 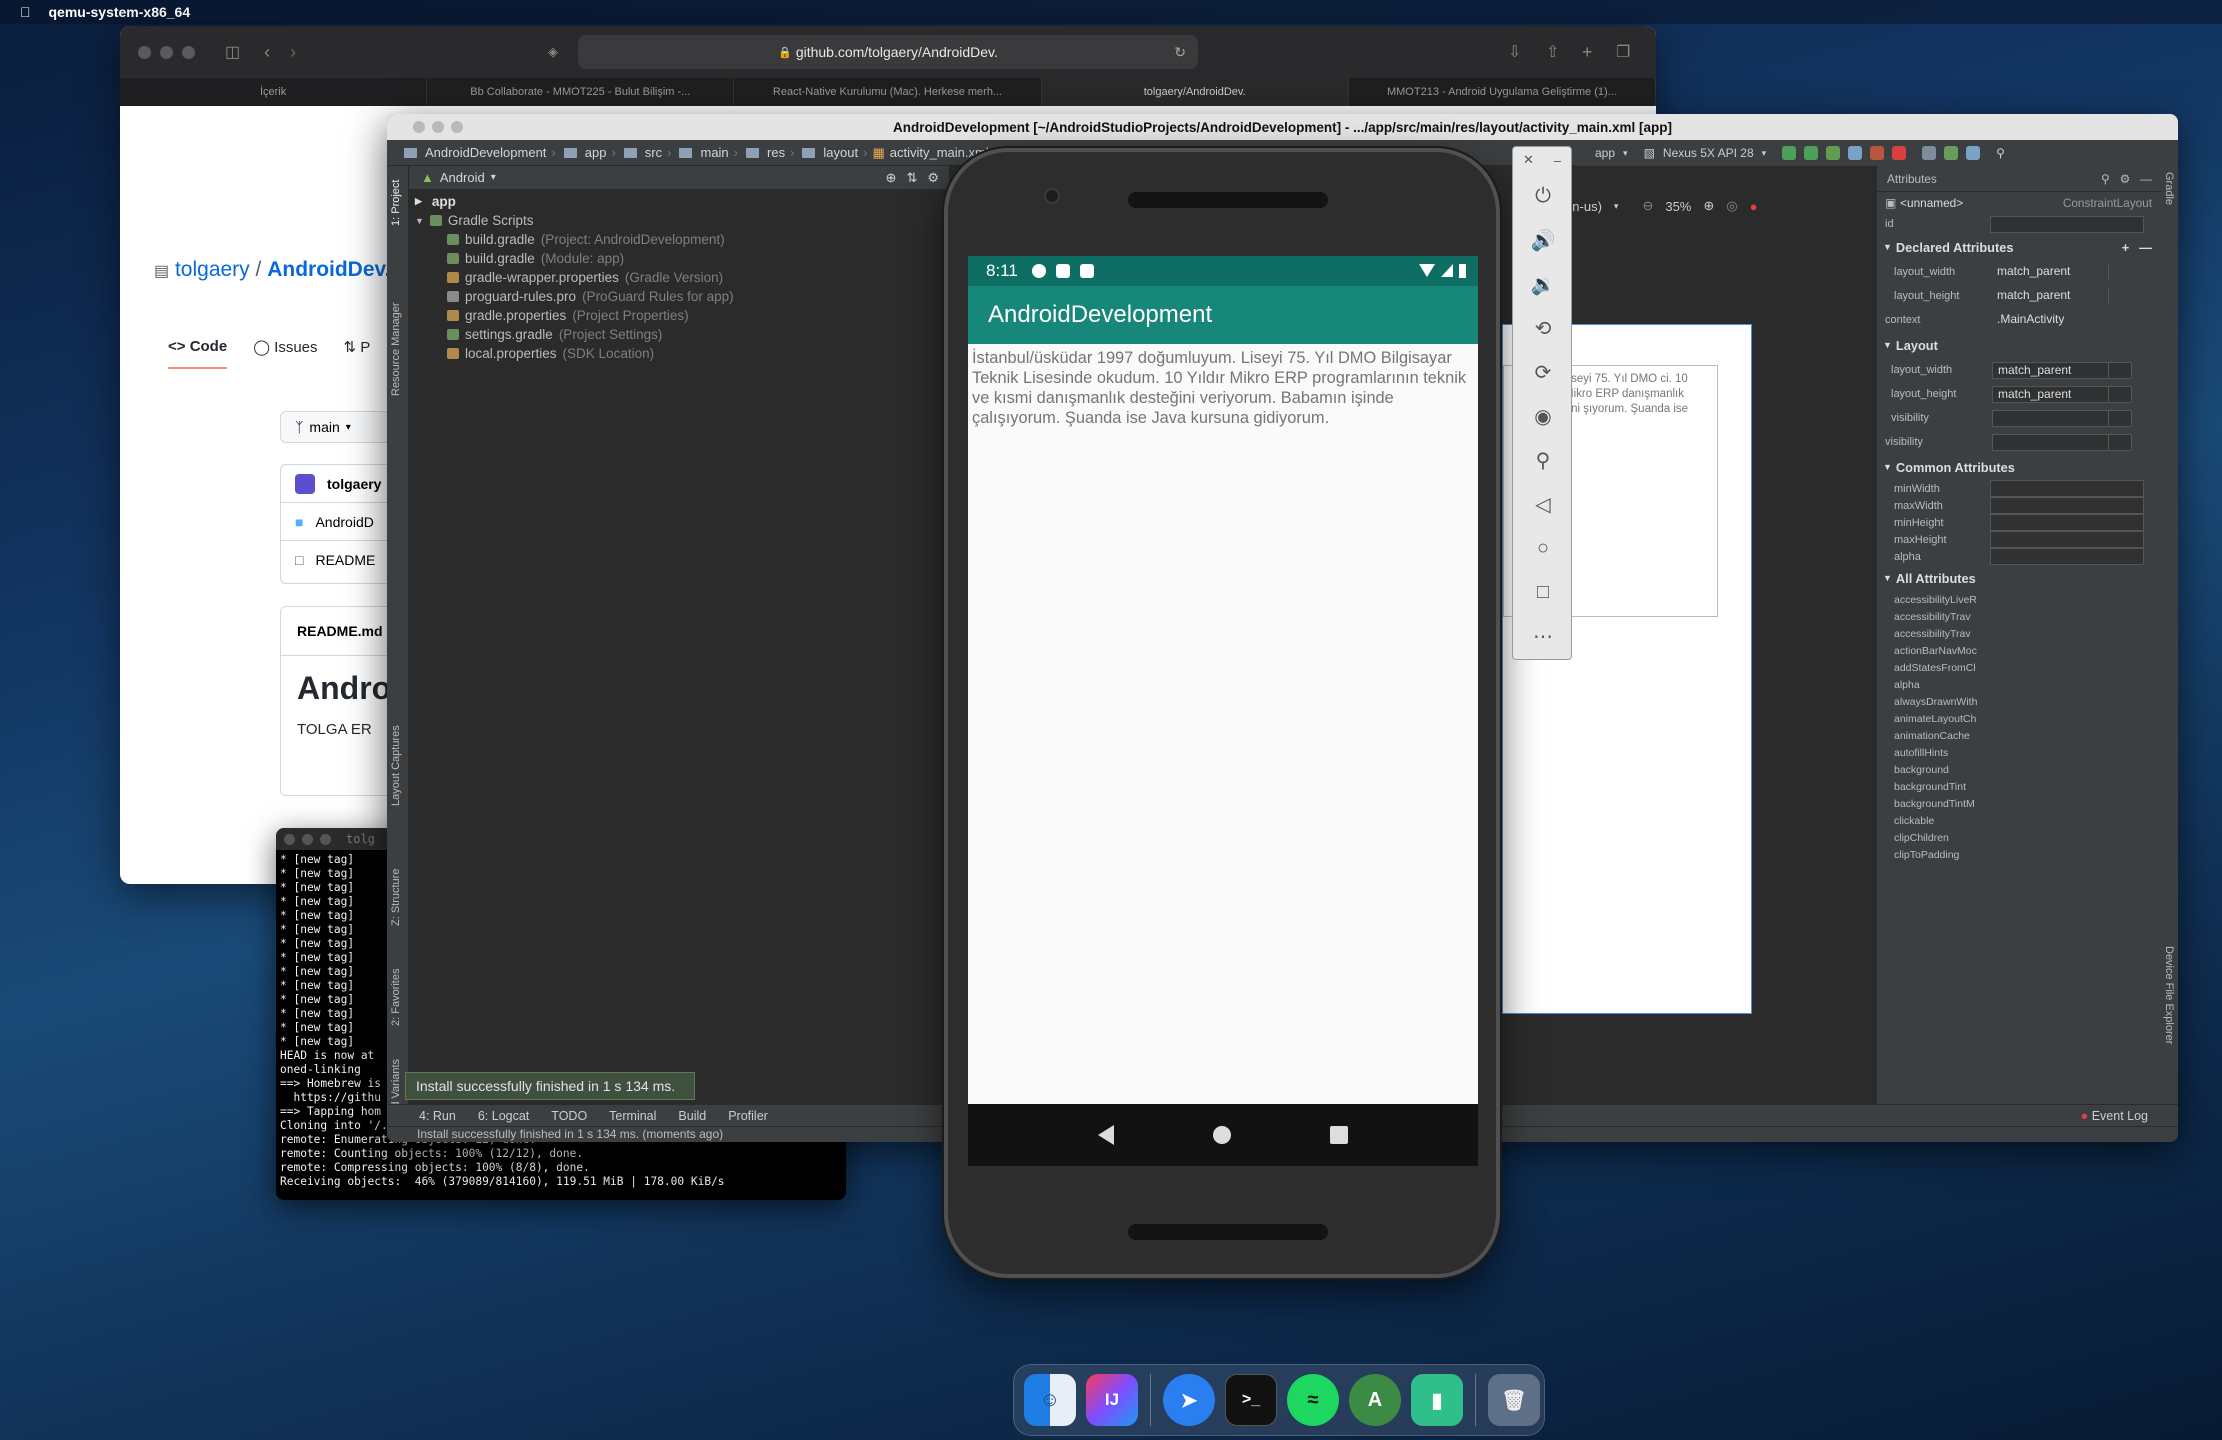 I want to click on sdk-manager-icon, so click(x=1973, y=153).